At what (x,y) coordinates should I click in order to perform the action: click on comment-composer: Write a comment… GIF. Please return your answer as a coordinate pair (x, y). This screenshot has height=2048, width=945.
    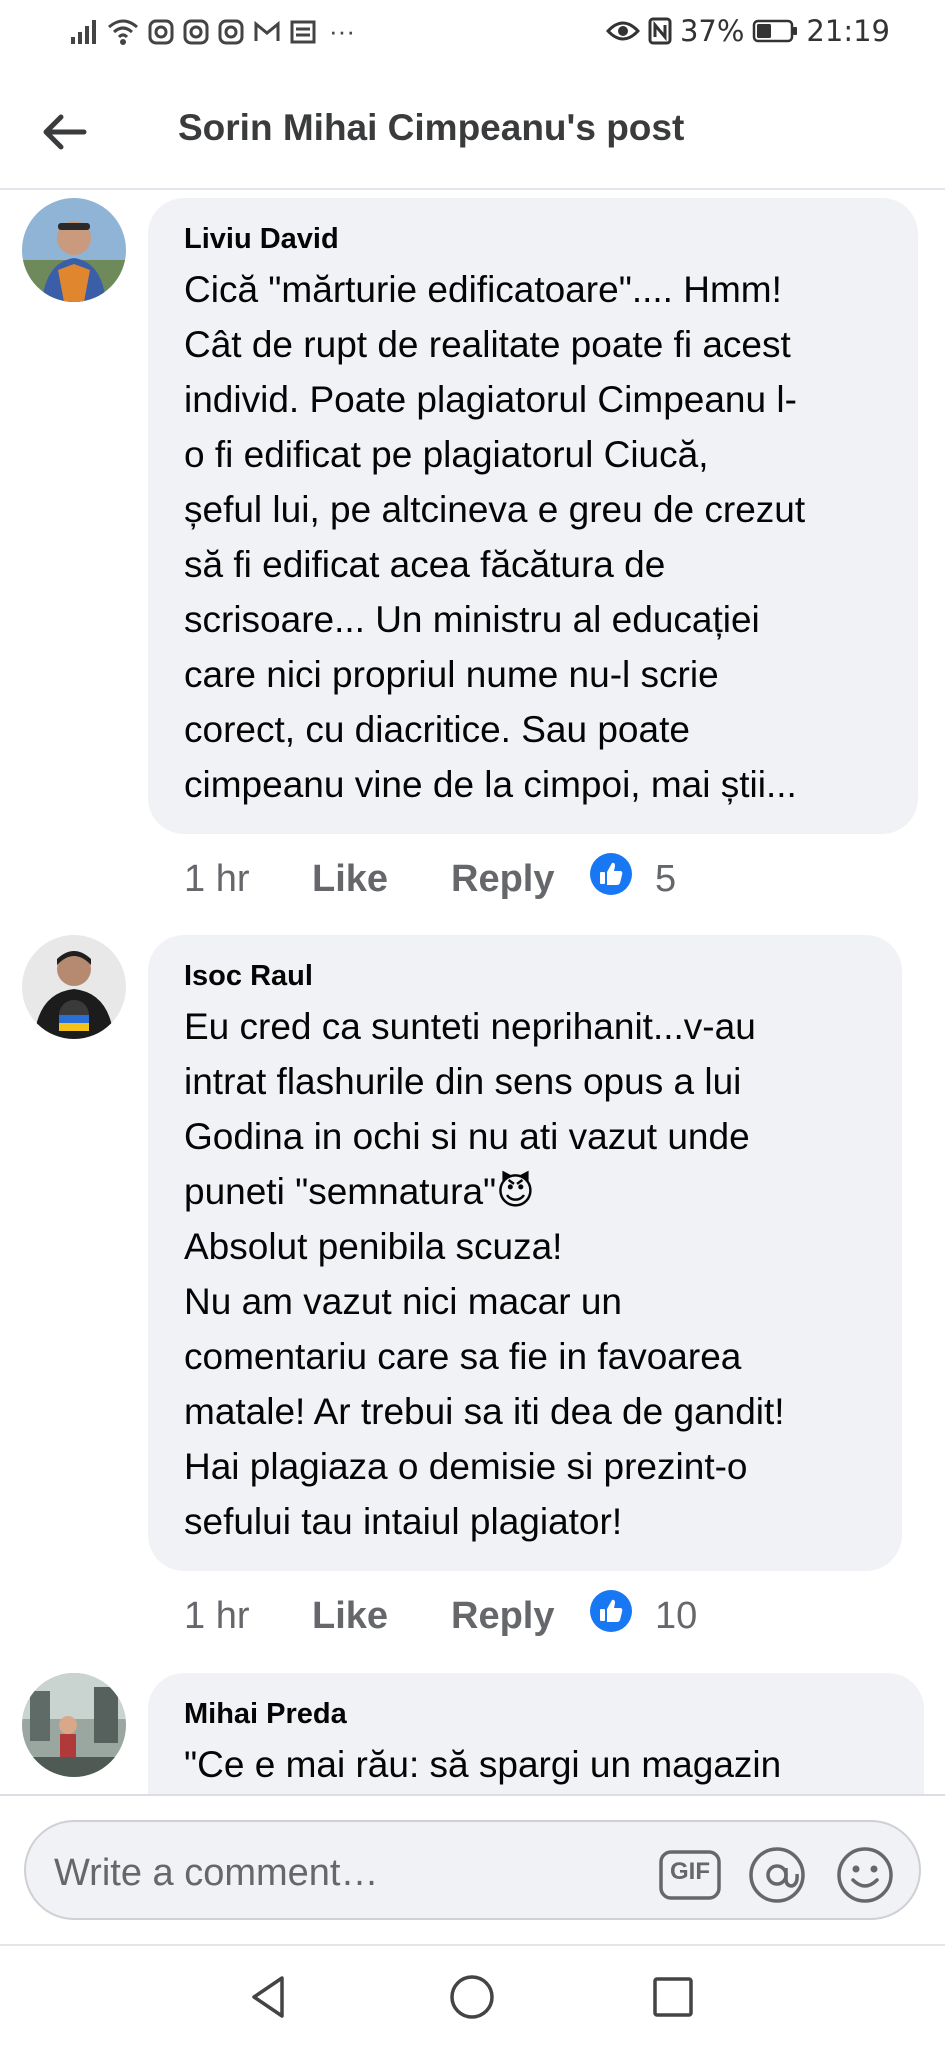
    Looking at the image, I should click on (472, 1869).